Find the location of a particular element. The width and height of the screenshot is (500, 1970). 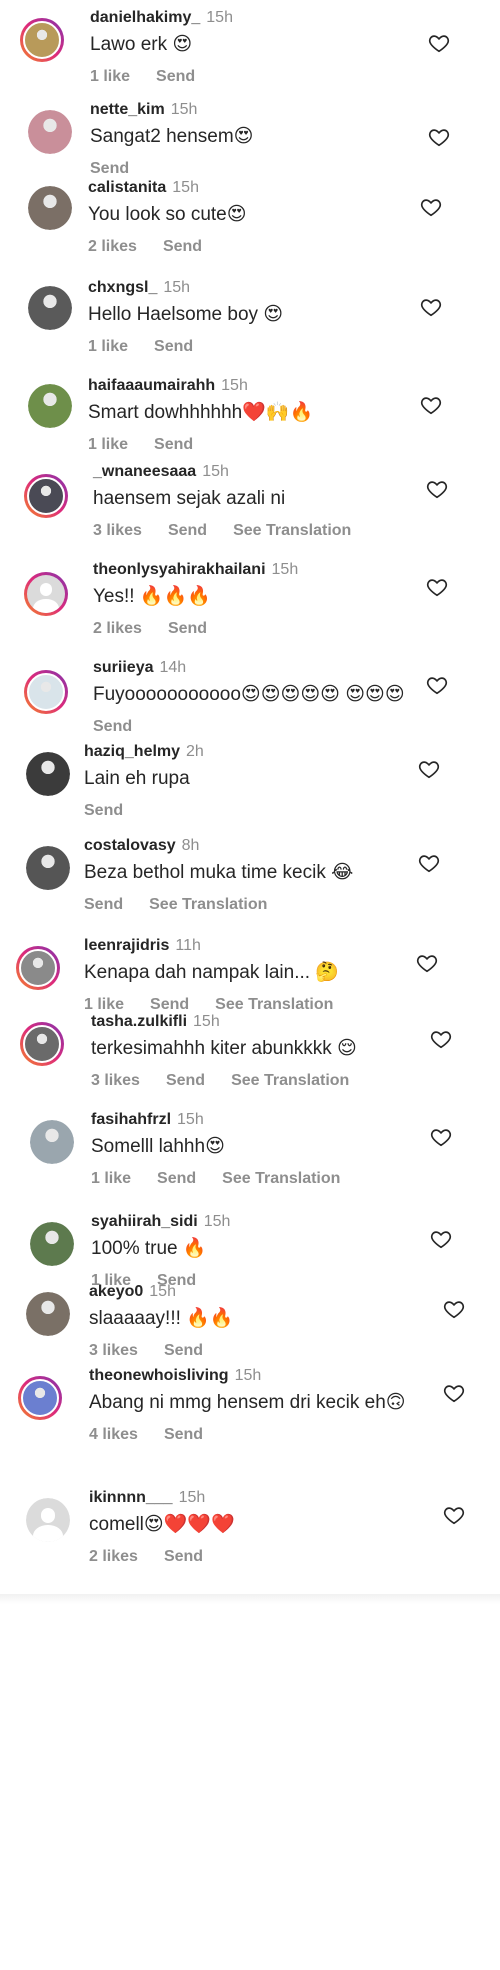

comment-username: syahiirah_sidi is located at coordinates (144, 1221).